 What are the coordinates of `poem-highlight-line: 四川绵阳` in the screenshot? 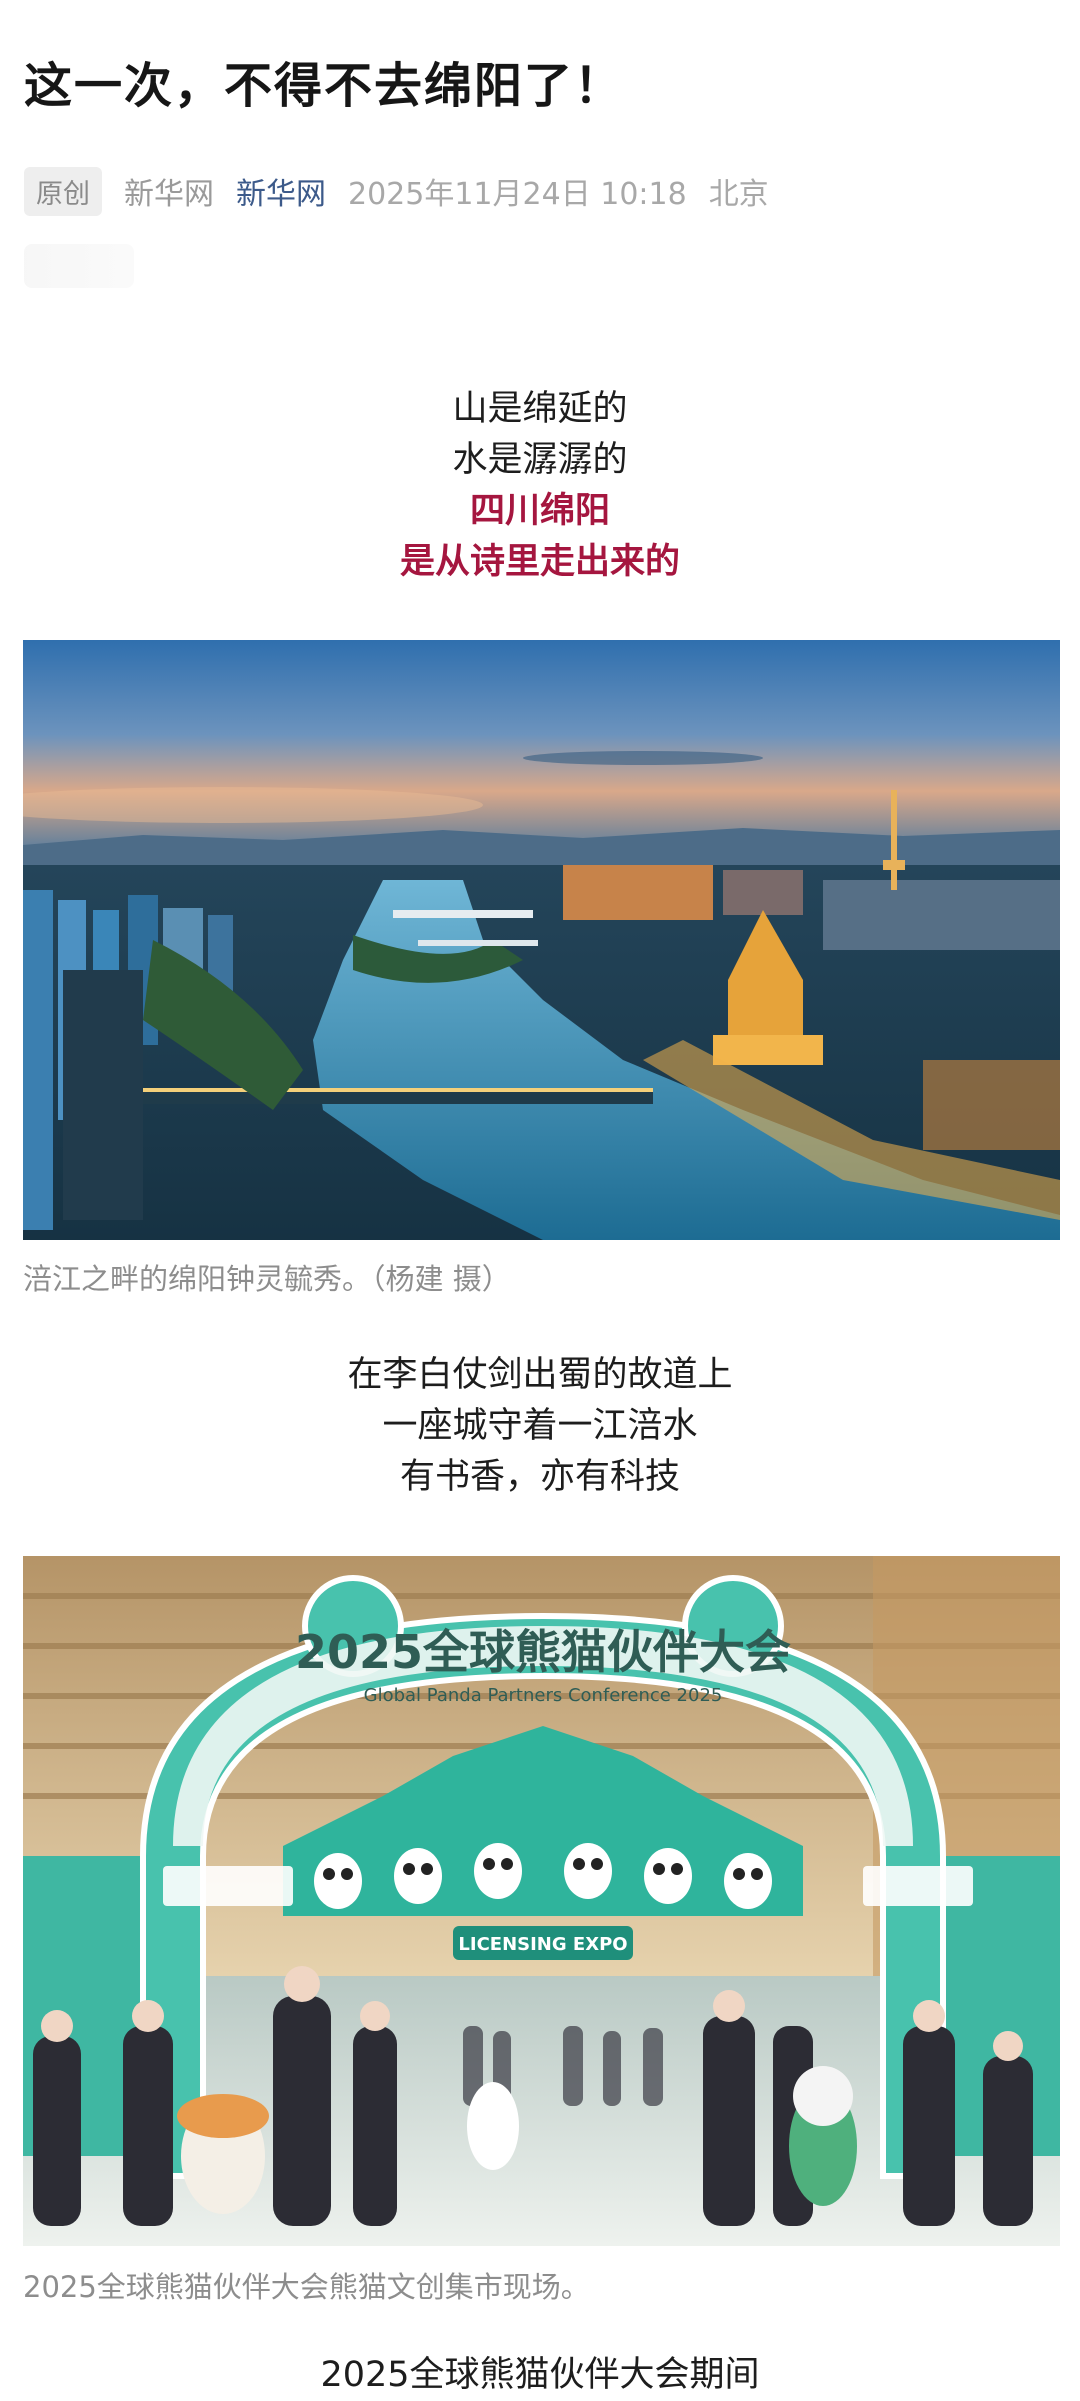 It's located at (539, 511).